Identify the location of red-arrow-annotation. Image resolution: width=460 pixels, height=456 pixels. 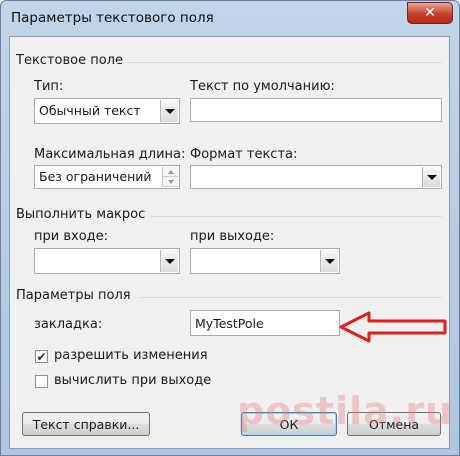
(393, 327).